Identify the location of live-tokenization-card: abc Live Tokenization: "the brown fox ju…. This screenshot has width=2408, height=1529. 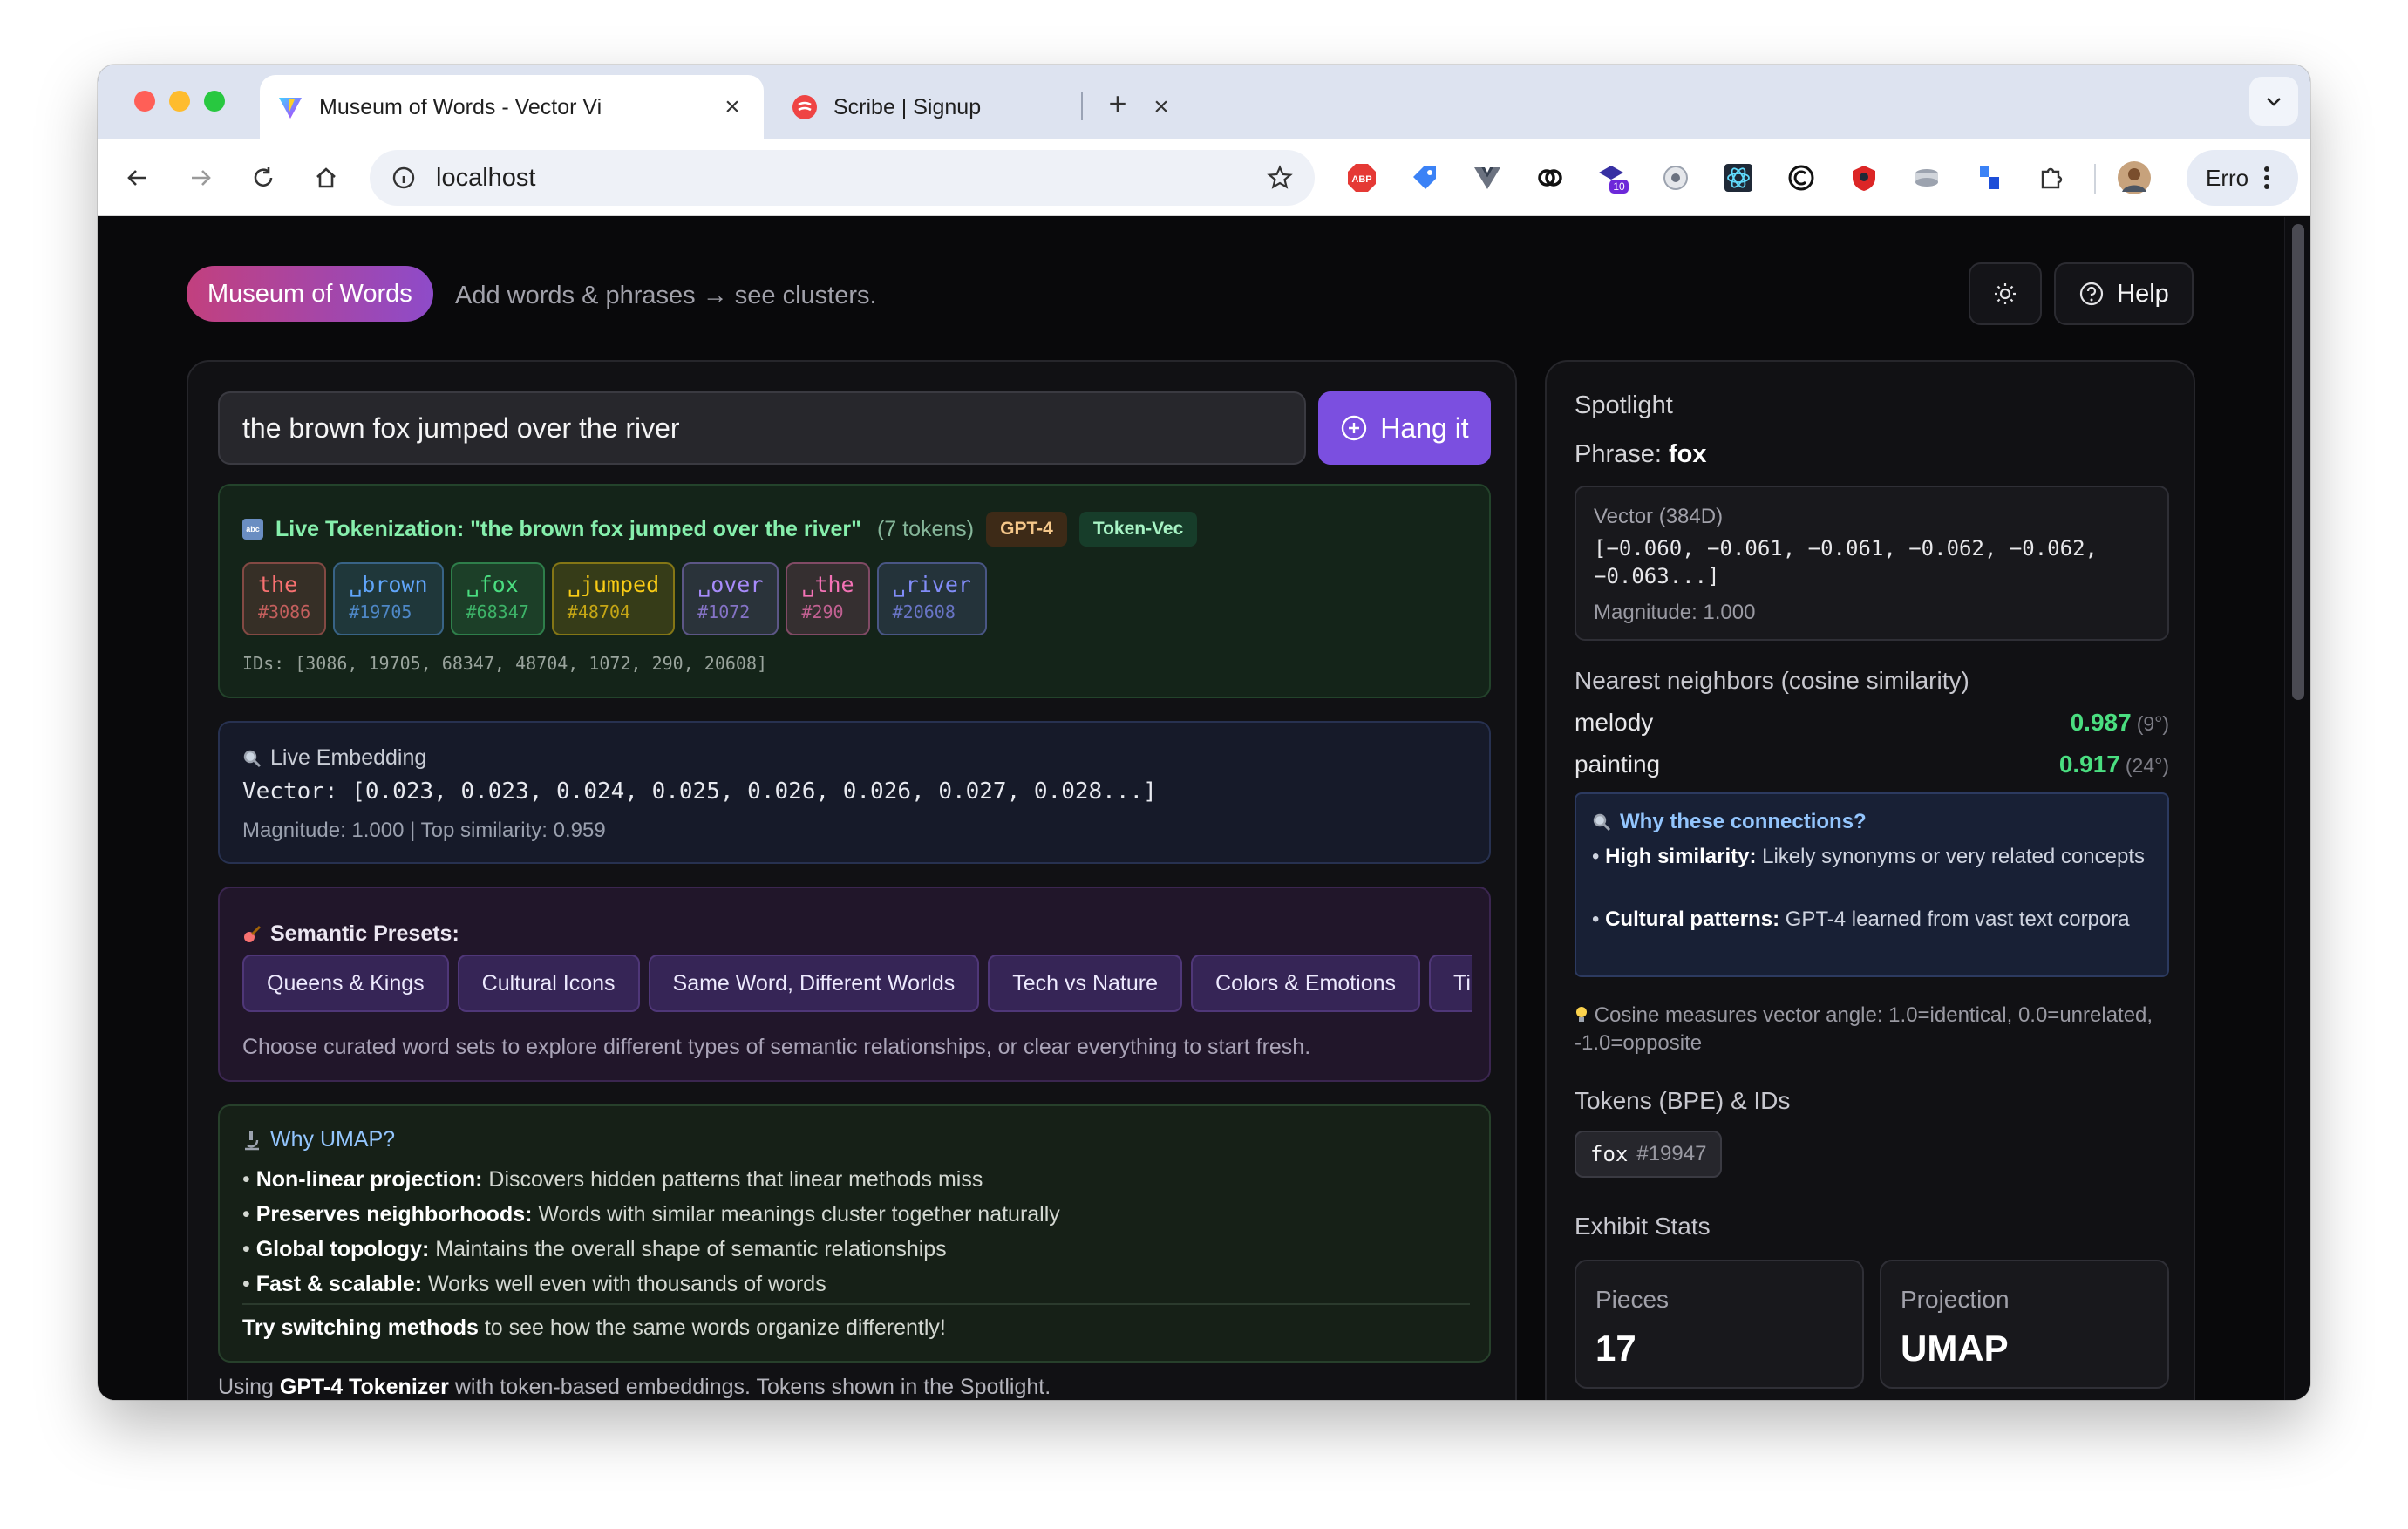
(855, 591).